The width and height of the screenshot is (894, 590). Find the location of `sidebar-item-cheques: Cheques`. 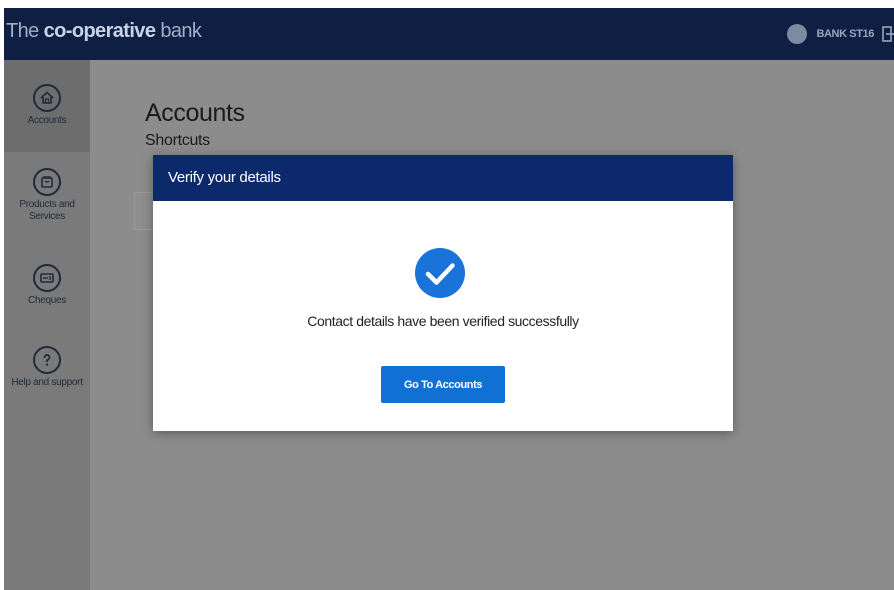

sidebar-item-cheques: Cheques is located at coordinates (47, 285).